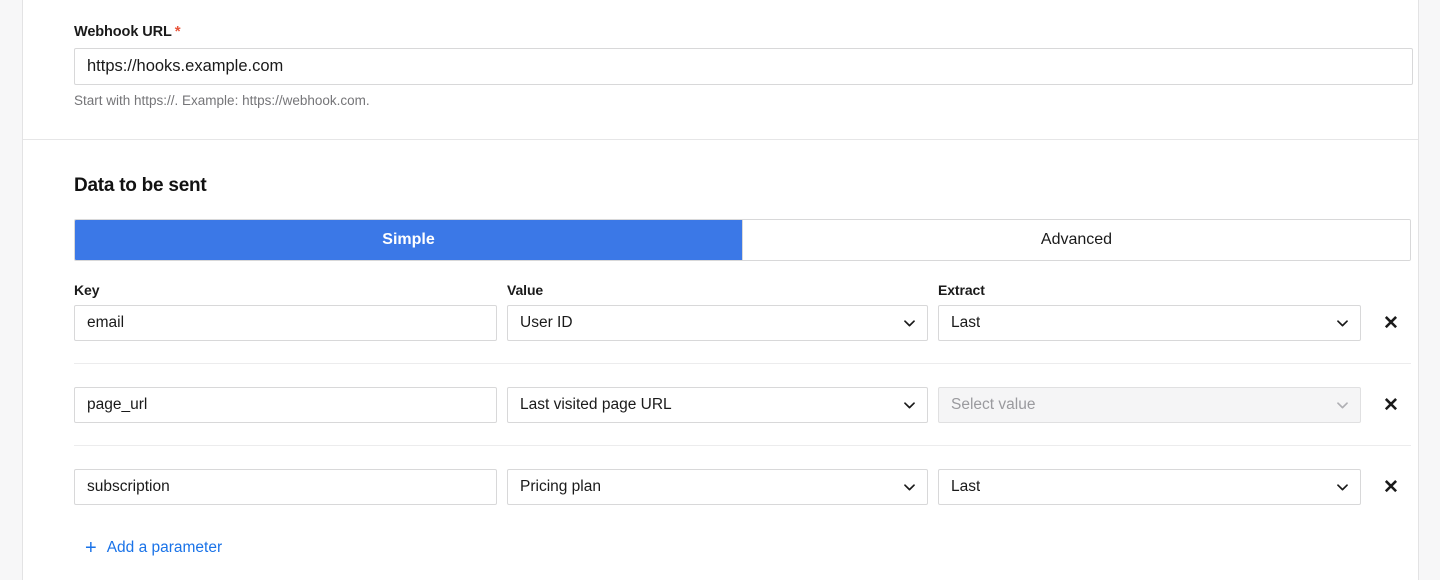 This screenshot has width=1440, height=580. Describe the element at coordinates (720, 428) in the screenshot. I see `table-row: Last visited page URL Select value ✕` at that location.